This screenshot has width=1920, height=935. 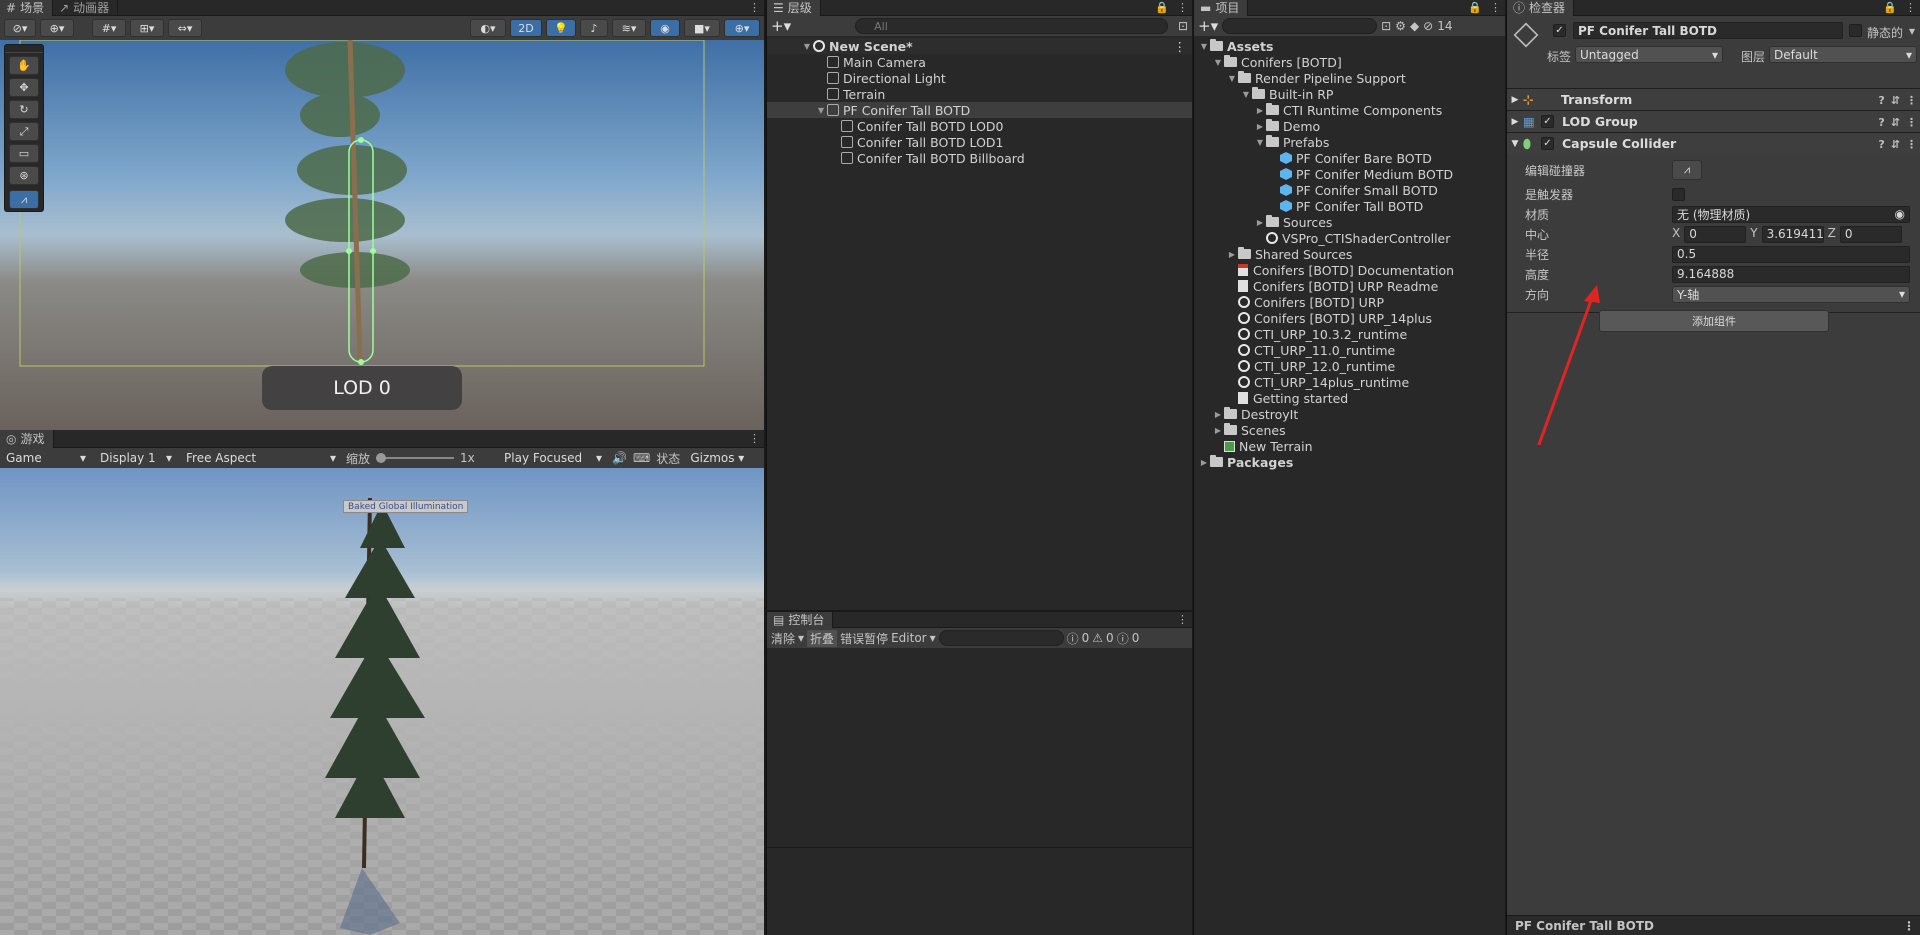 What do you see at coordinates (1349, 350) in the screenshot?
I see `project-item: CTI_URP_11.0_runtime` at bounding box center [1349, 350].